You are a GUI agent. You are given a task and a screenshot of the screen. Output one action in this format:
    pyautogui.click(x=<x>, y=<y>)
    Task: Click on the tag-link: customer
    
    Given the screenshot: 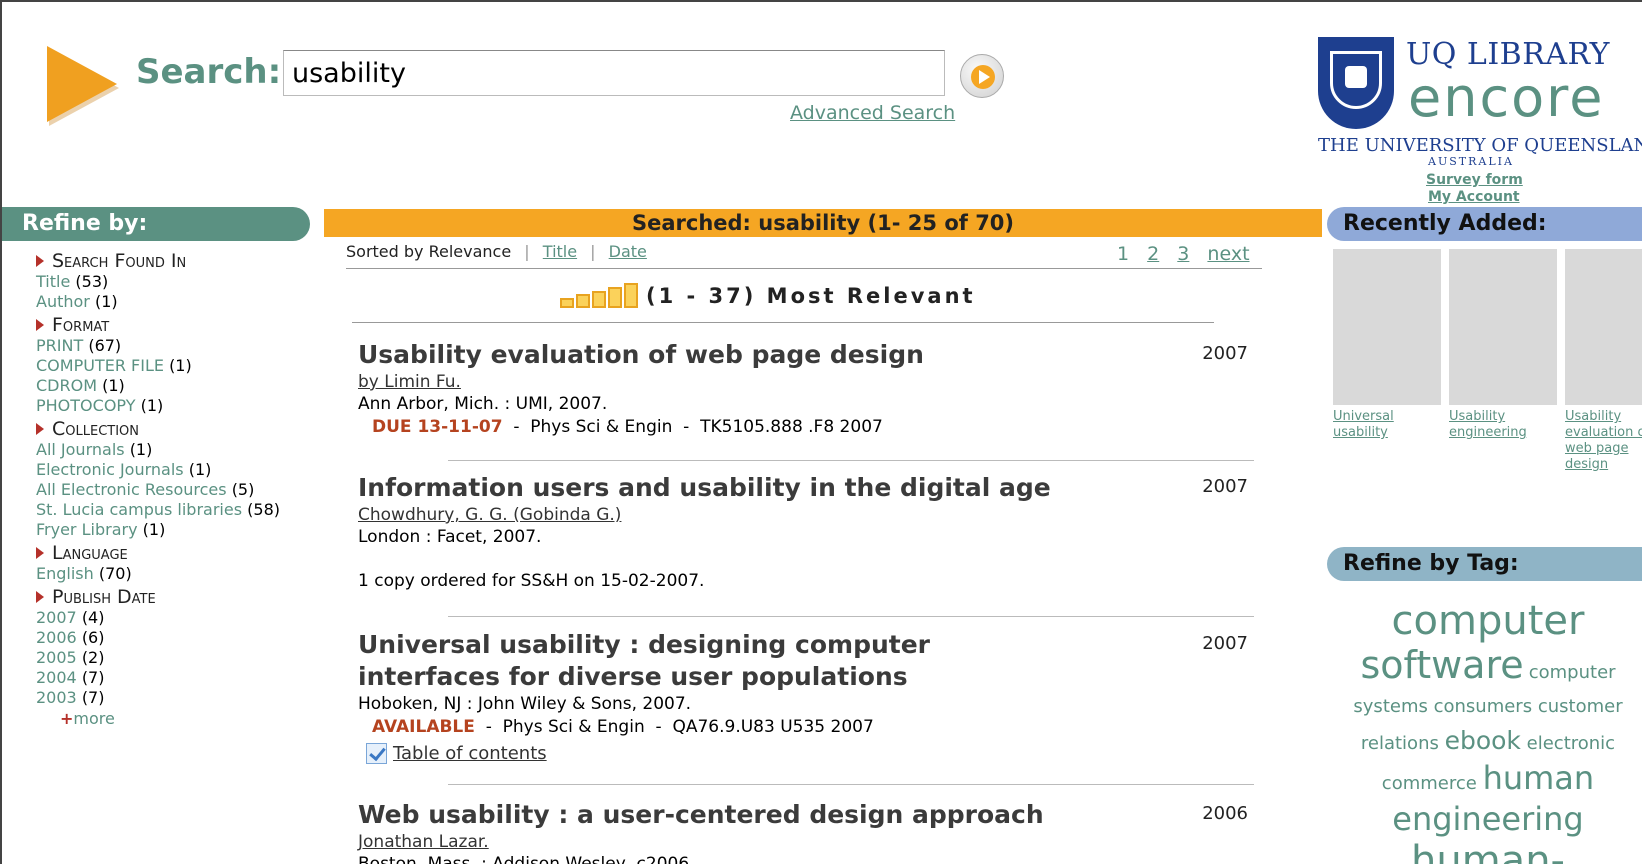 What is the action you would take?
    pyautogui.click(x=1580, y=706)
    